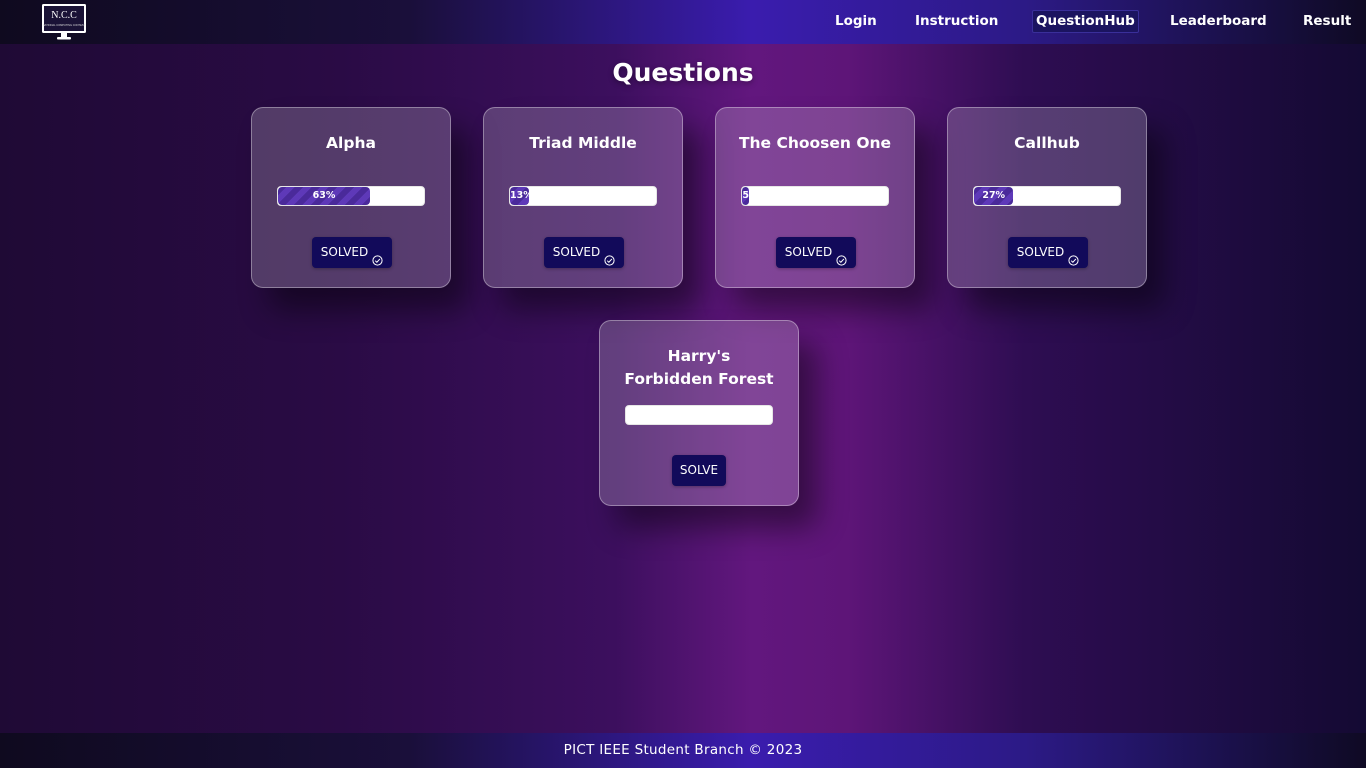 The image size is (1366, 768). Describe the element at coordinates (351, 143) in the screenshot. I see `question-title: Alpha` at that location.